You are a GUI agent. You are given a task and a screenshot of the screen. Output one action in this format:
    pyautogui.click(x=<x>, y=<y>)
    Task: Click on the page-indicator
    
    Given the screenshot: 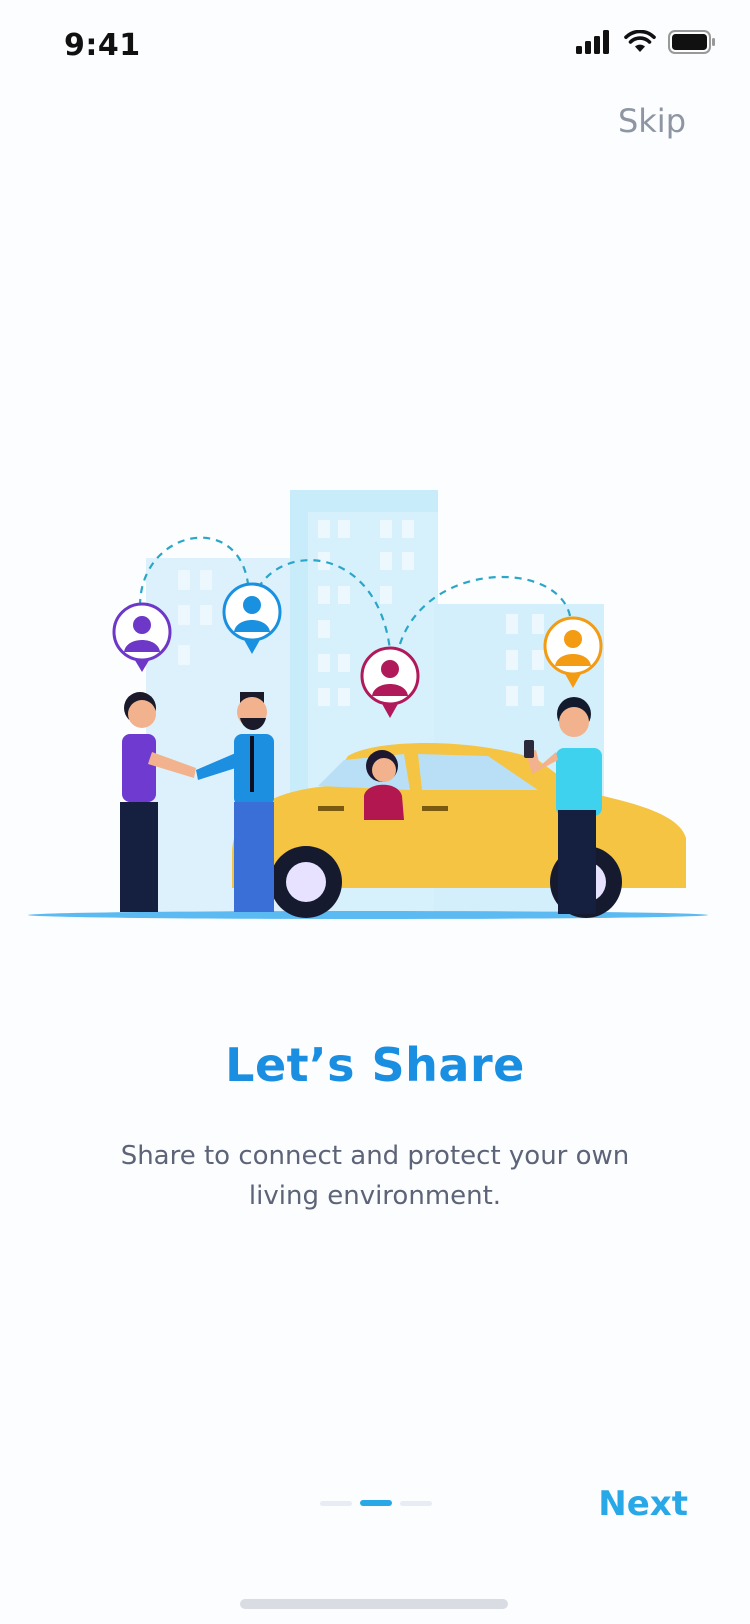 What is the action you would take?
    pyautogui.click(x=376, y=1503)
    